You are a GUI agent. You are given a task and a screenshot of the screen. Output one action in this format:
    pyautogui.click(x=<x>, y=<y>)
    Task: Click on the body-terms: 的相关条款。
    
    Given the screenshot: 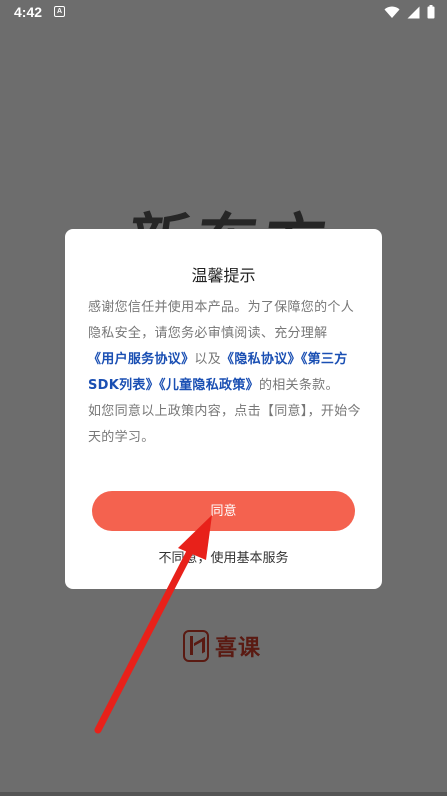 What is the action you would take?
    pyautogui.click(x=298, y=385)
    